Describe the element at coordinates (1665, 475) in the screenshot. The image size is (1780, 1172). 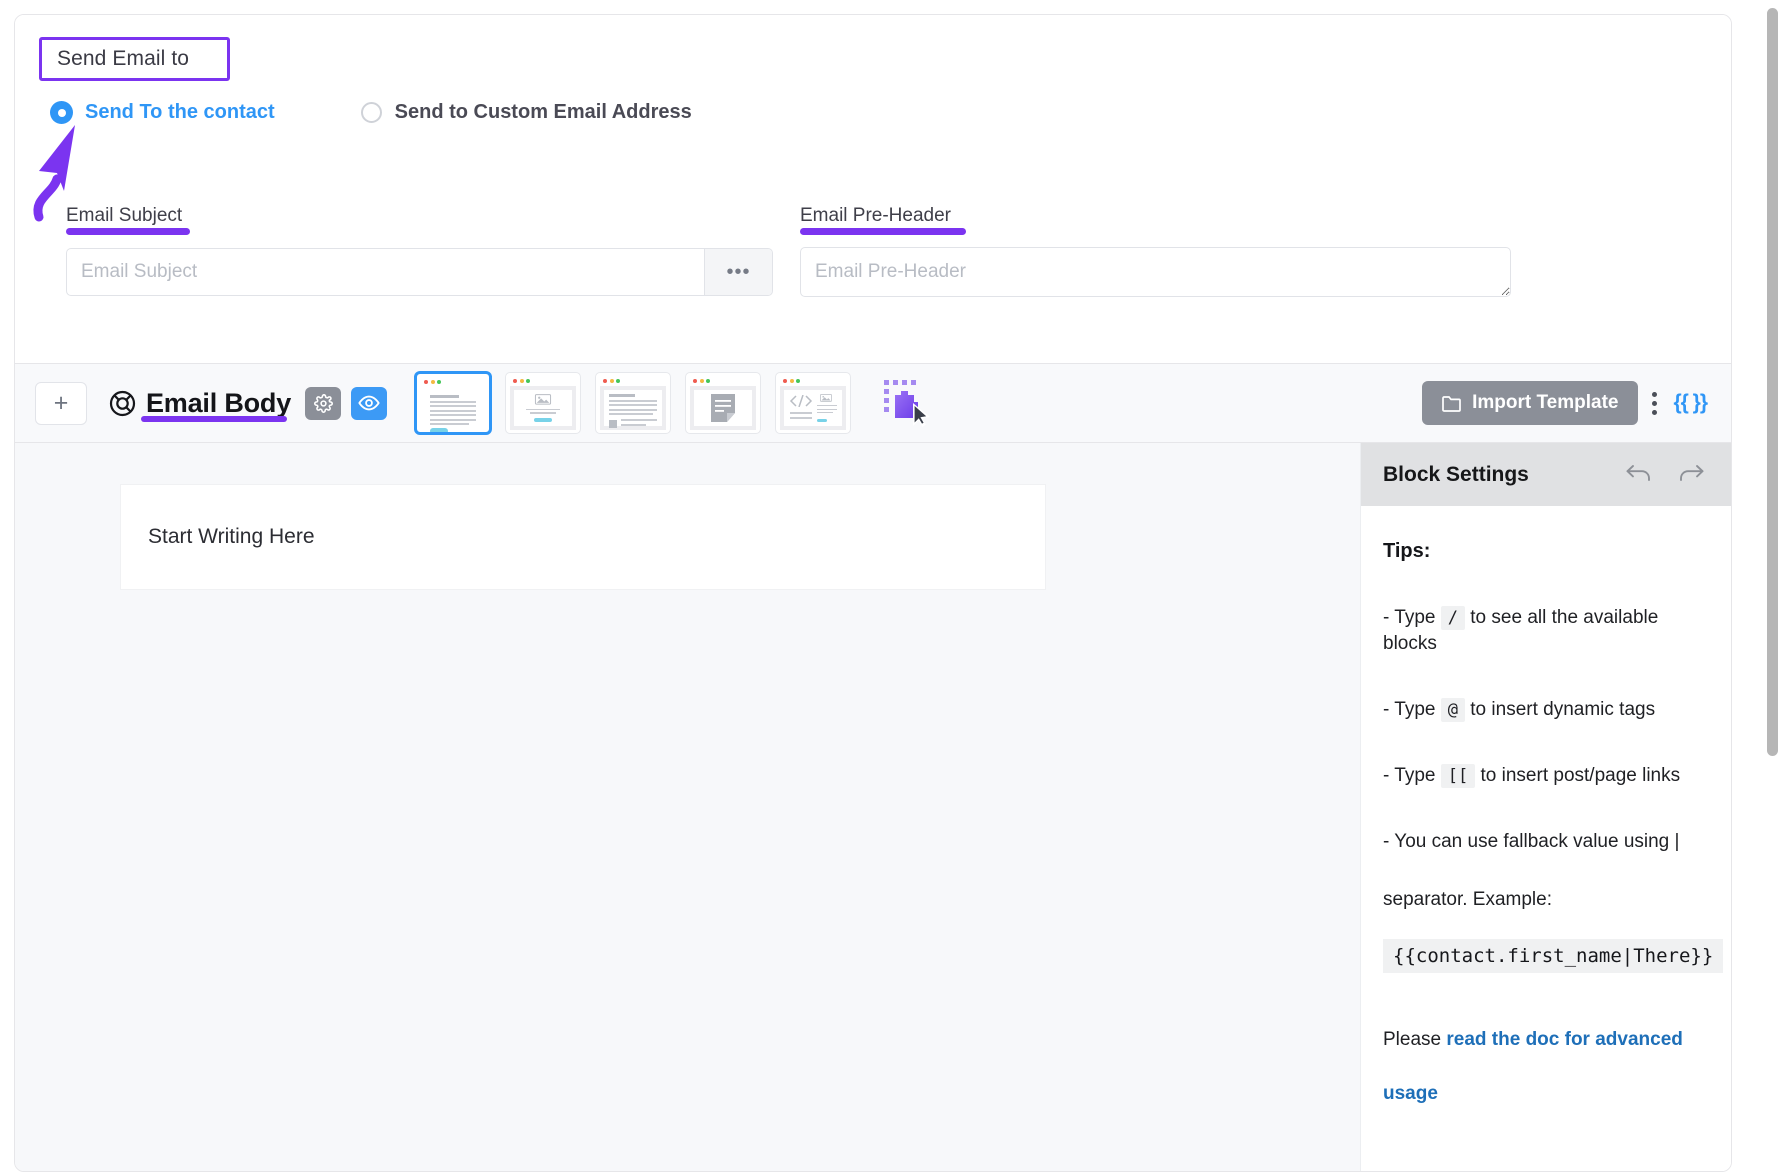
I see `history-controls` at that location.